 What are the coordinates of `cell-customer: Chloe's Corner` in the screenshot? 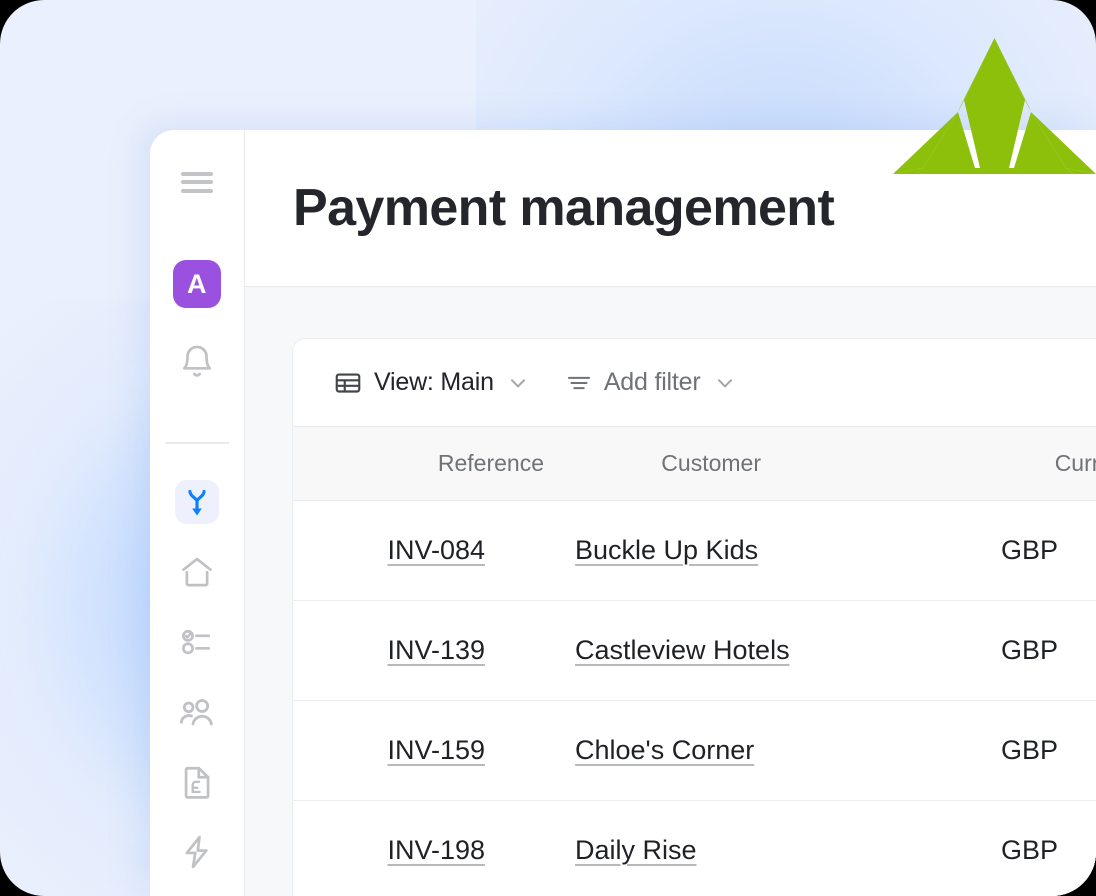 It's located at (691, 750).